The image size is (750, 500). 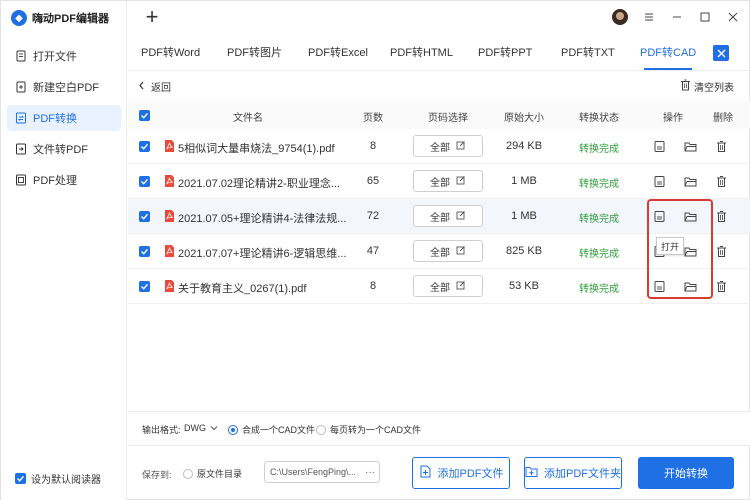 I want to click on minimize-icon, so click(x=677, y=17).